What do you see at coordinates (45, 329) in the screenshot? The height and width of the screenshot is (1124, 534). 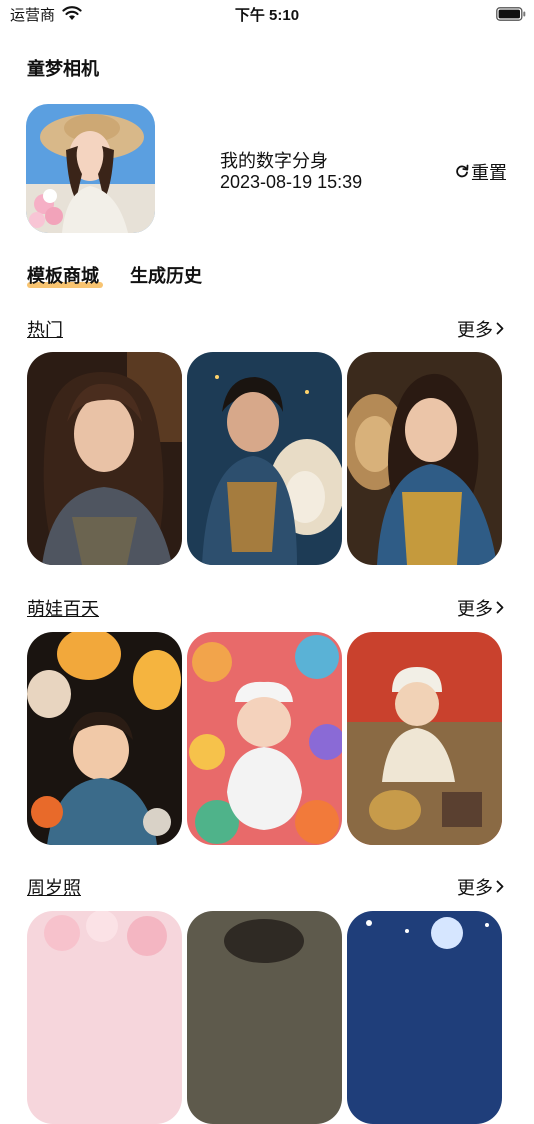 I see `section-title: 热门` at bounding box center [45, 329].